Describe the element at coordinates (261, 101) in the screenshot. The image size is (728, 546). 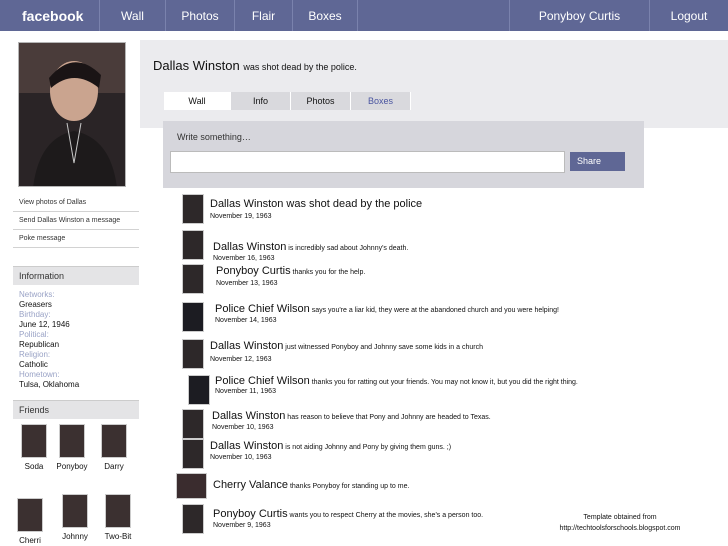
I see `tab-info: Info` at that location.